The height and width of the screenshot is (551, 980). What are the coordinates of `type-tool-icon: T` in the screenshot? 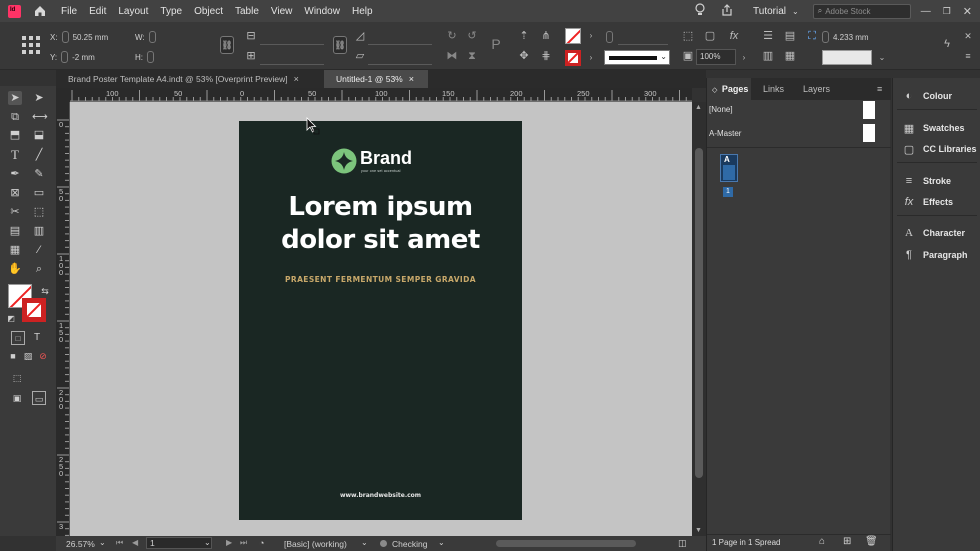 It's located at (15, 155).